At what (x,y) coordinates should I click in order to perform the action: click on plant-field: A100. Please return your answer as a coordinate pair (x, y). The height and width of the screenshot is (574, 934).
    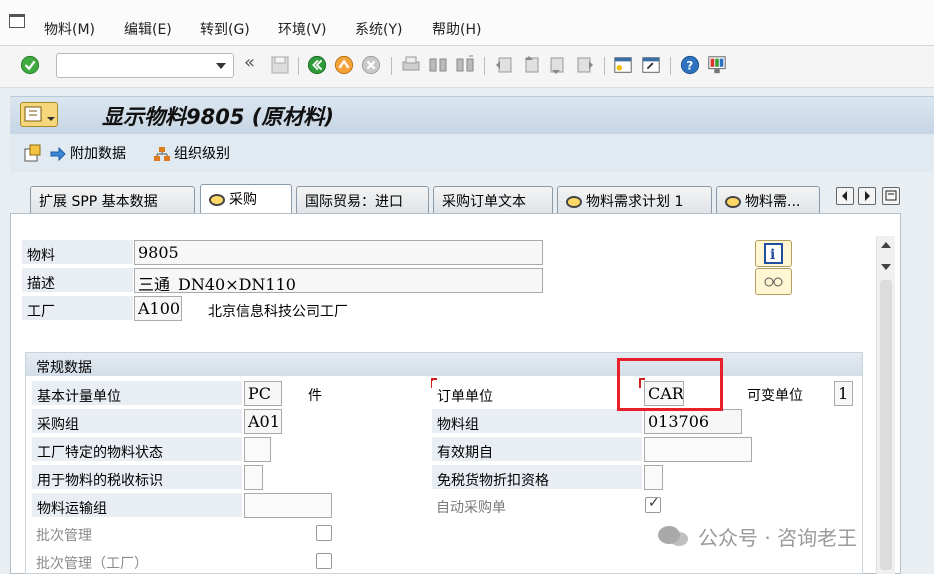
    Looking at the image, I should click on (158, 308).